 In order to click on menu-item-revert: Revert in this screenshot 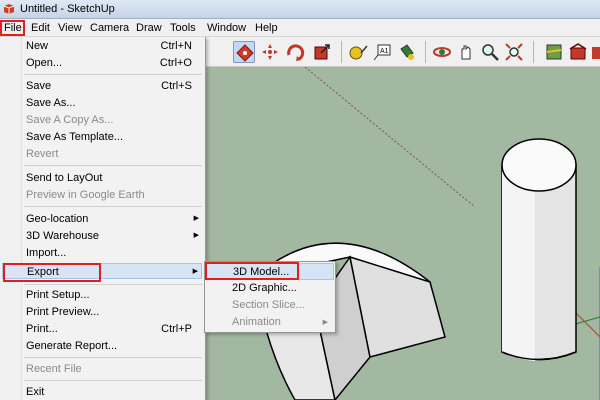, I will do `click(113, 154)`.